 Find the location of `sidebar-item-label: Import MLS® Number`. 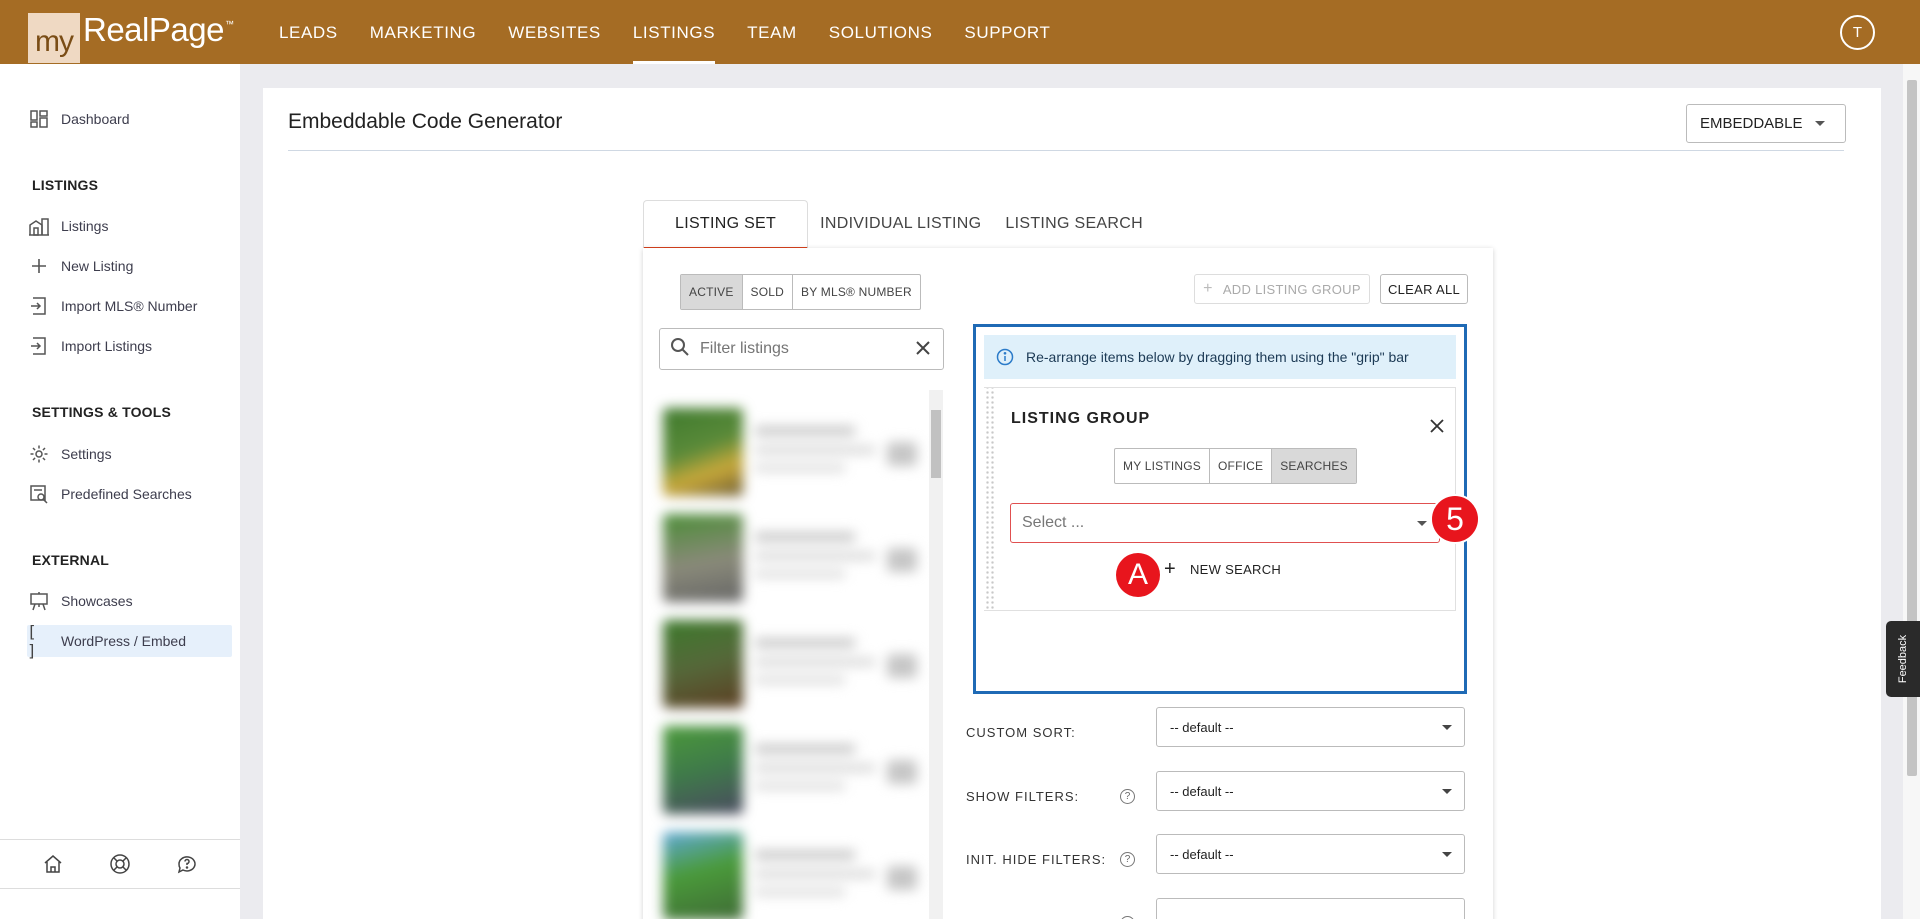

sidebar-item-label: Import MLS® Number is located at coordinates (129, 306).